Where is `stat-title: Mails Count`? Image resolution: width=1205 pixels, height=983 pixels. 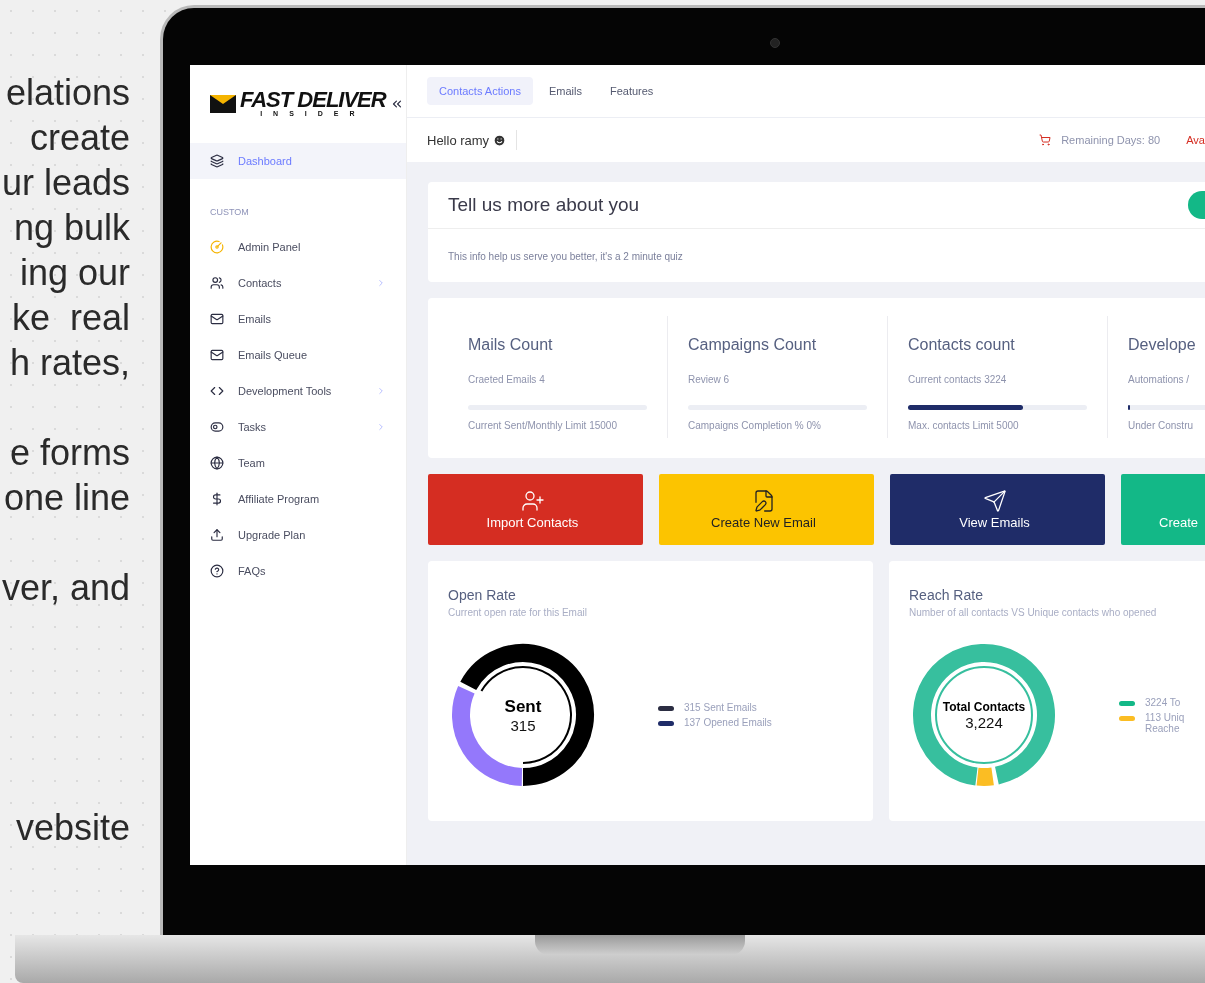 stat-title: Mails Count is located at coordinates (511, 345).